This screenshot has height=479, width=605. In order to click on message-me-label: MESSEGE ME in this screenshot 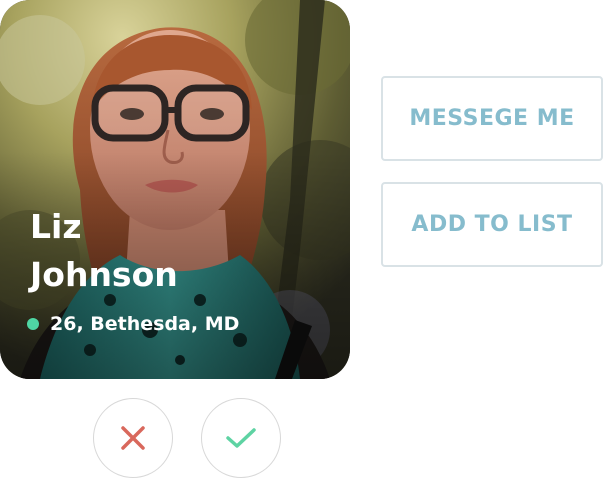, I will do `click(492, 118)`.